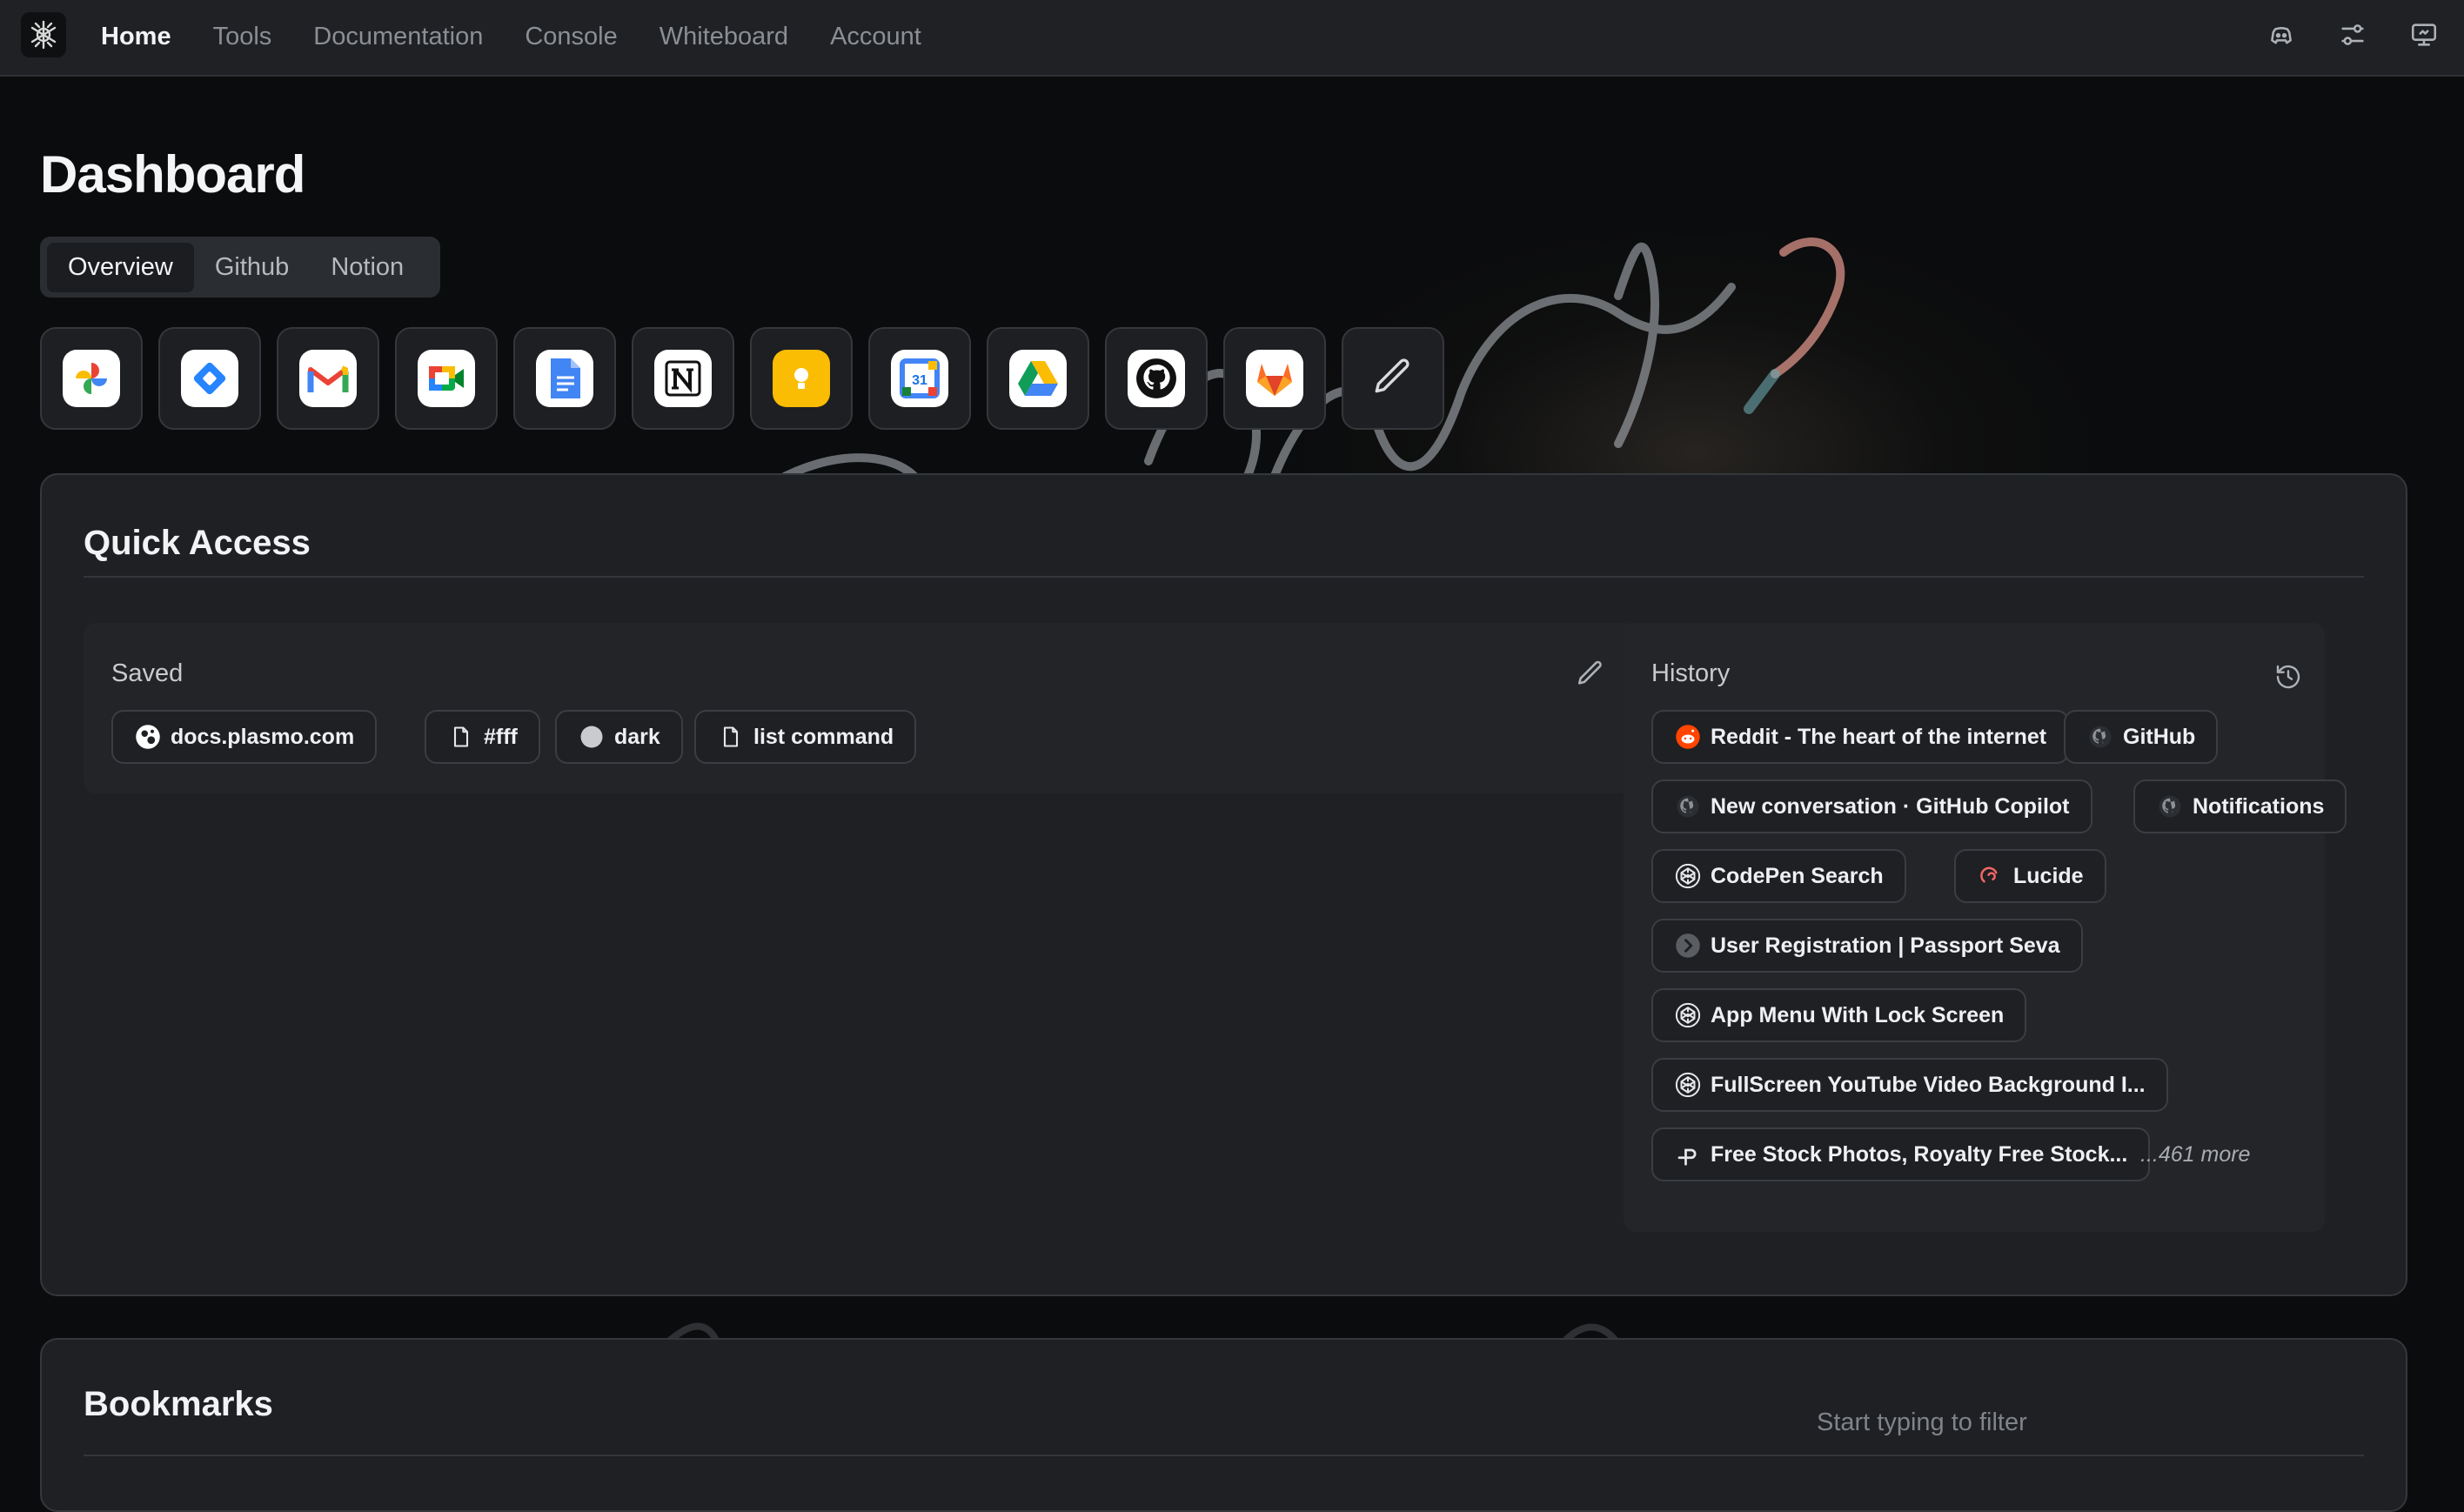 This screenshot has width=2464, height=1512. Describe the element at coordinates (367, 267) in the screenshot. I see `tab-notion: Notion` at that location.